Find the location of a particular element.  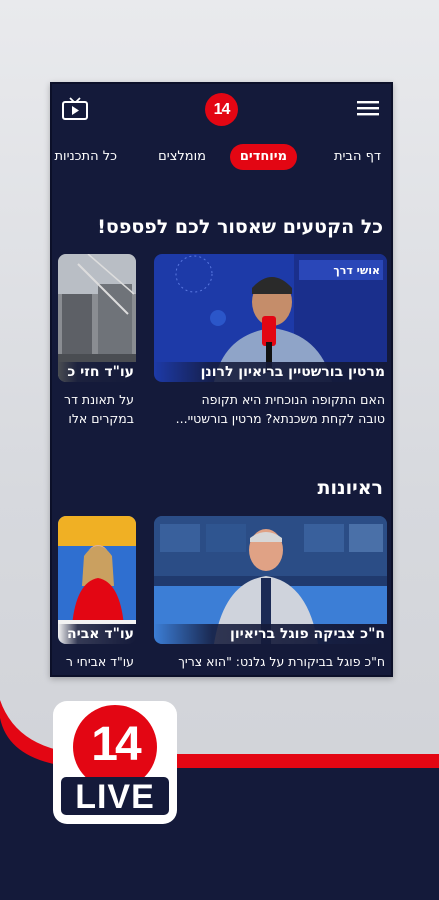

video-title: עו"ד חזי כ is located at coordinates (100, 372).